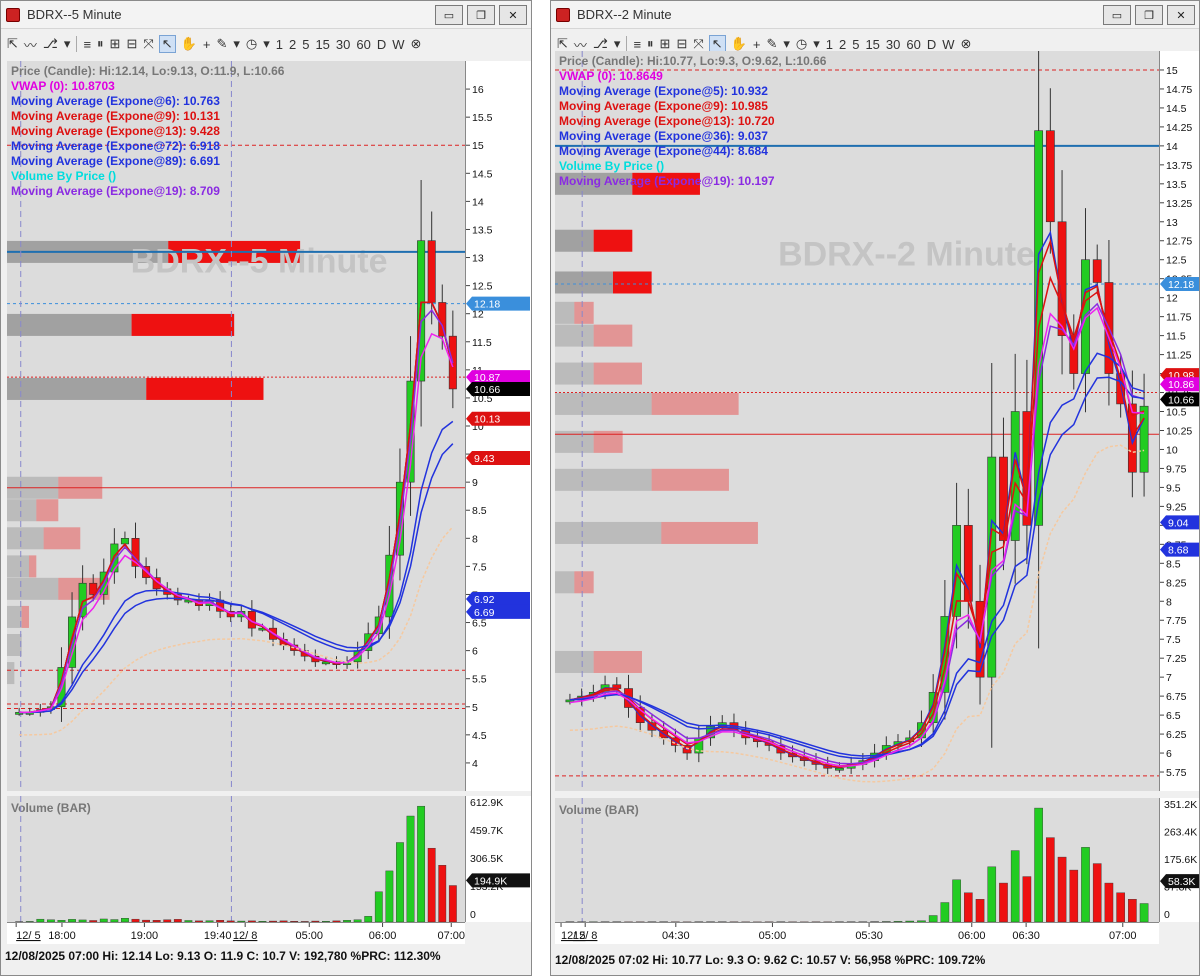 The image size is (1200, 976). I want to click on time-axis: 12/ 5 18:00 19:00 19:40 12/ 8 05:00 06:00 07:00, so click(236, 933).